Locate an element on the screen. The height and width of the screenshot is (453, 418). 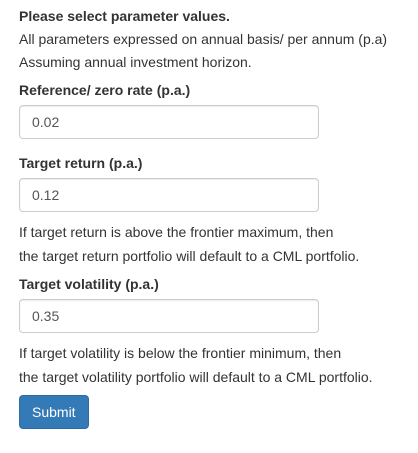
reference-rate-input is located at coordinates (169, 122).